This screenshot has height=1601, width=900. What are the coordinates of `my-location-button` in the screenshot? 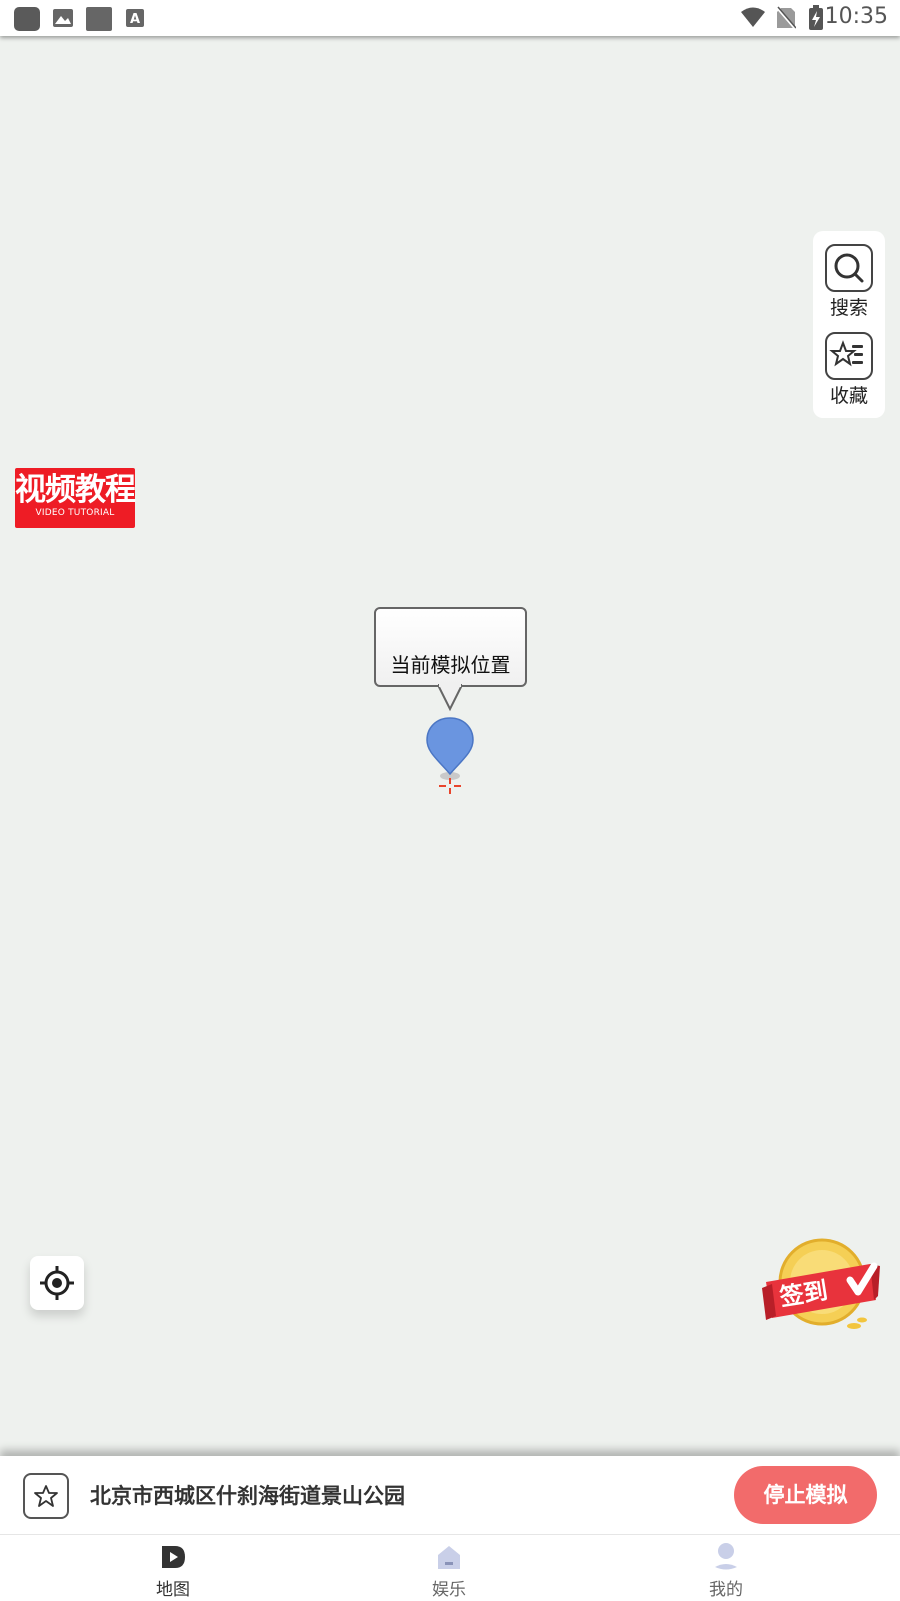 It's located at (57, 1283).